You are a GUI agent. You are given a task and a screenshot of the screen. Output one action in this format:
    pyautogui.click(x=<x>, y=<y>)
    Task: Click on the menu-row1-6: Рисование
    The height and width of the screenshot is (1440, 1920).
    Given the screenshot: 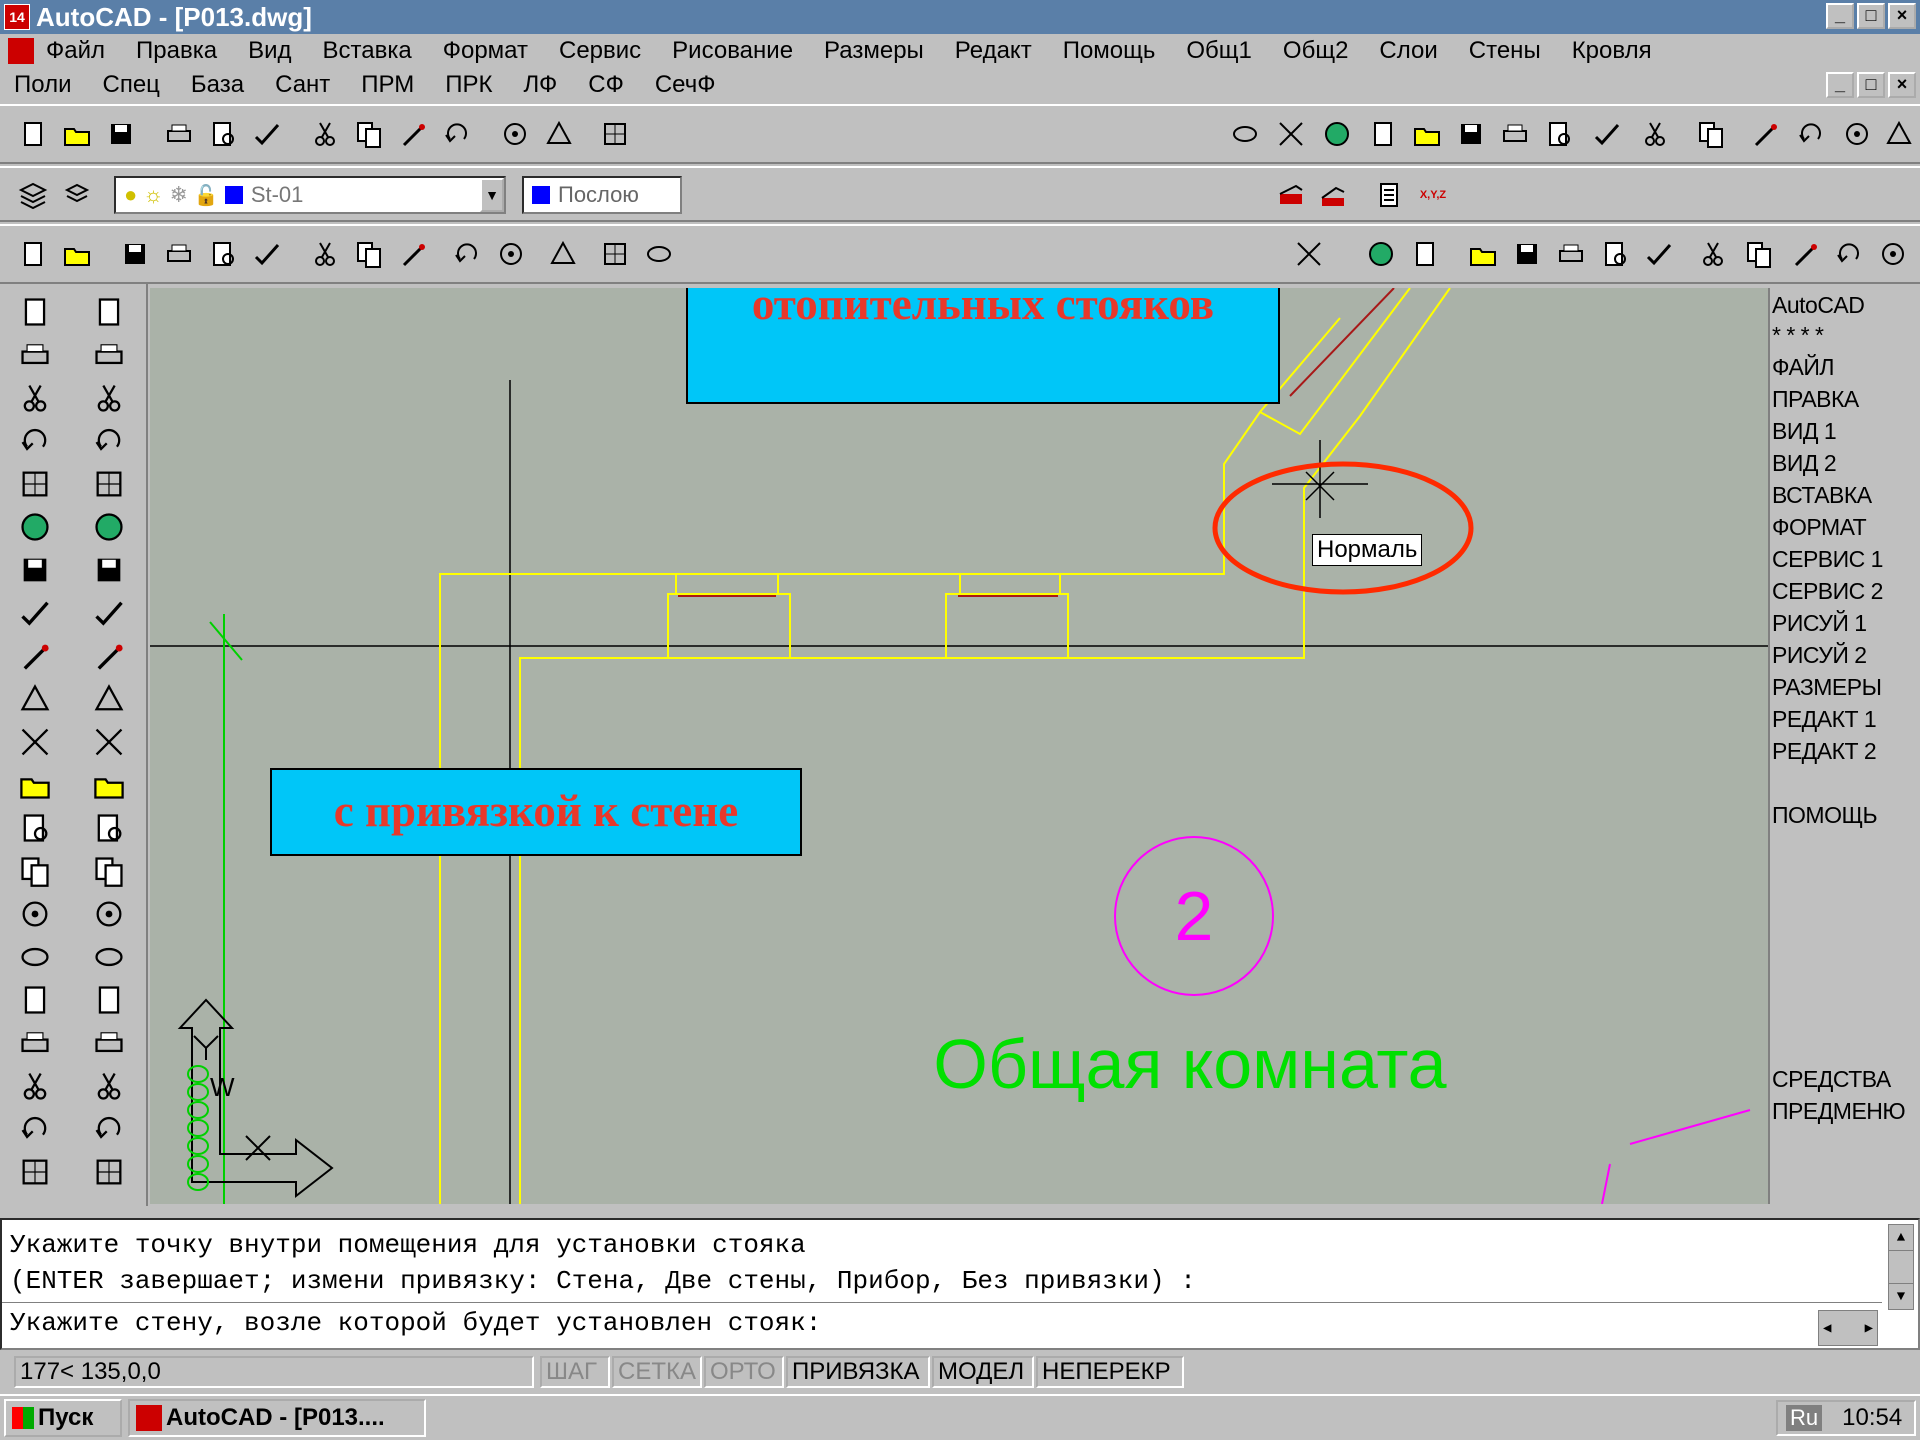 What is the action you would take?
    pyautogui.click(x=732, y=51)
    